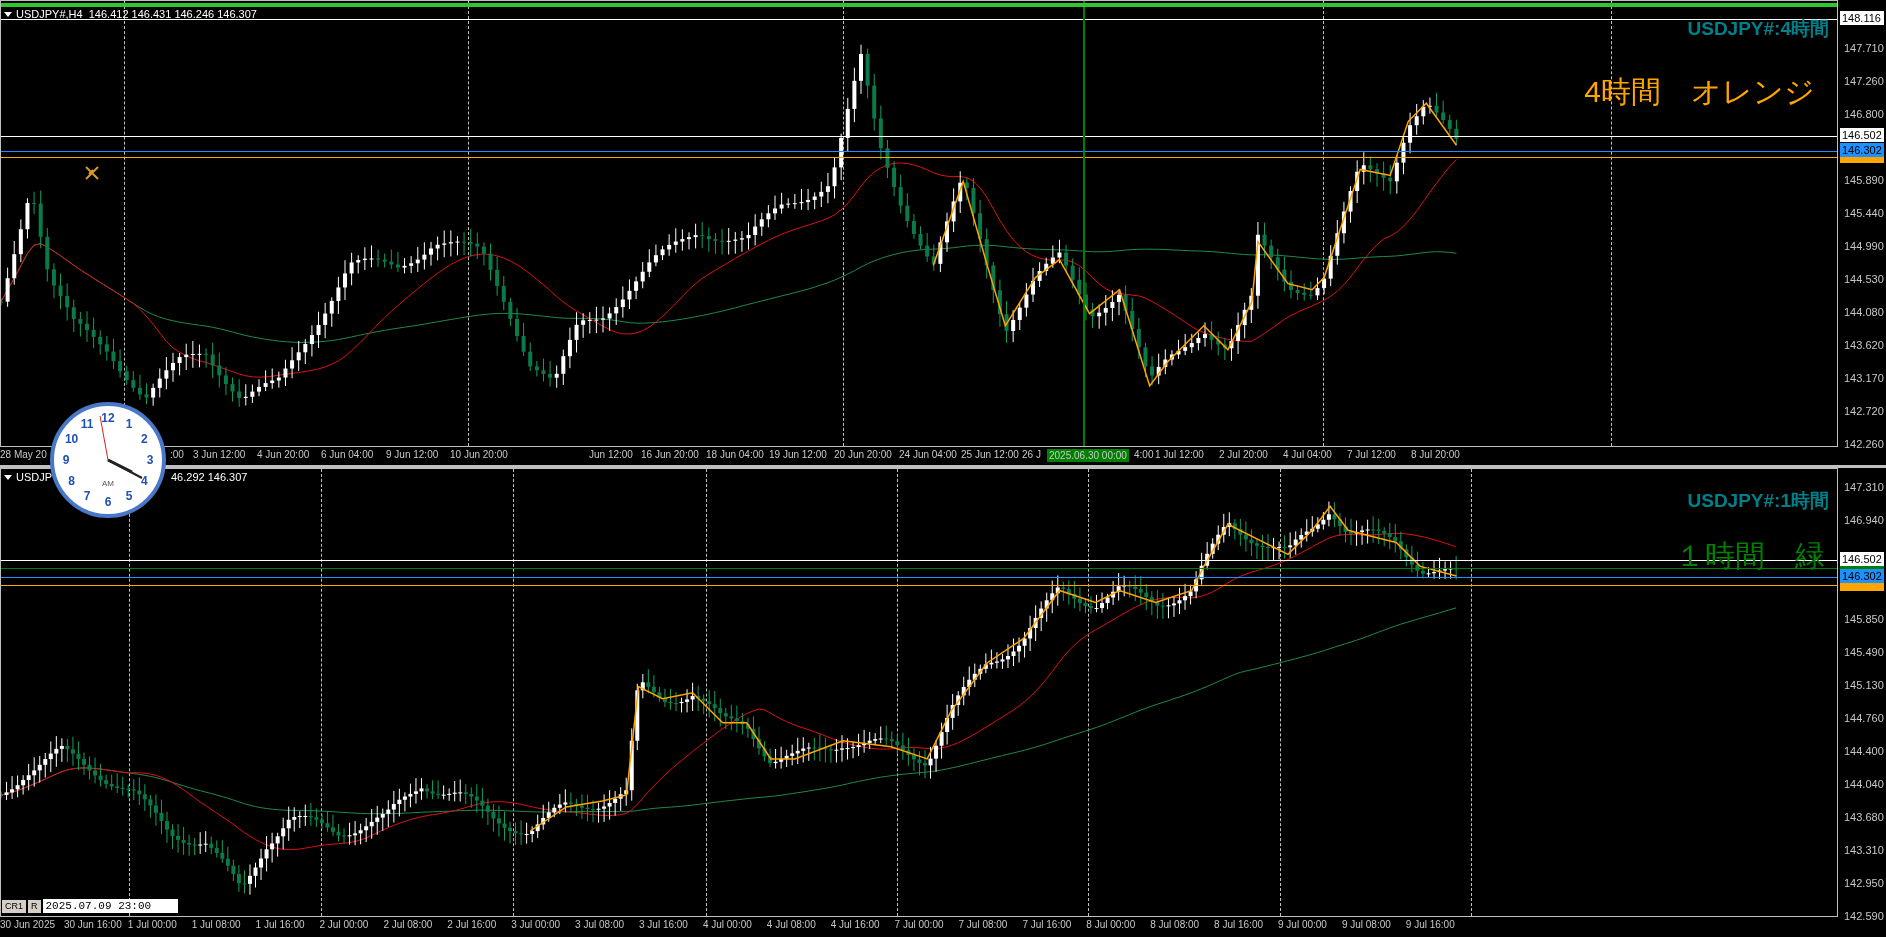 This screenshot has height=937, width=1886. I want to click on symbol-label: USDJPY#:4時間, so click(1758, 29).